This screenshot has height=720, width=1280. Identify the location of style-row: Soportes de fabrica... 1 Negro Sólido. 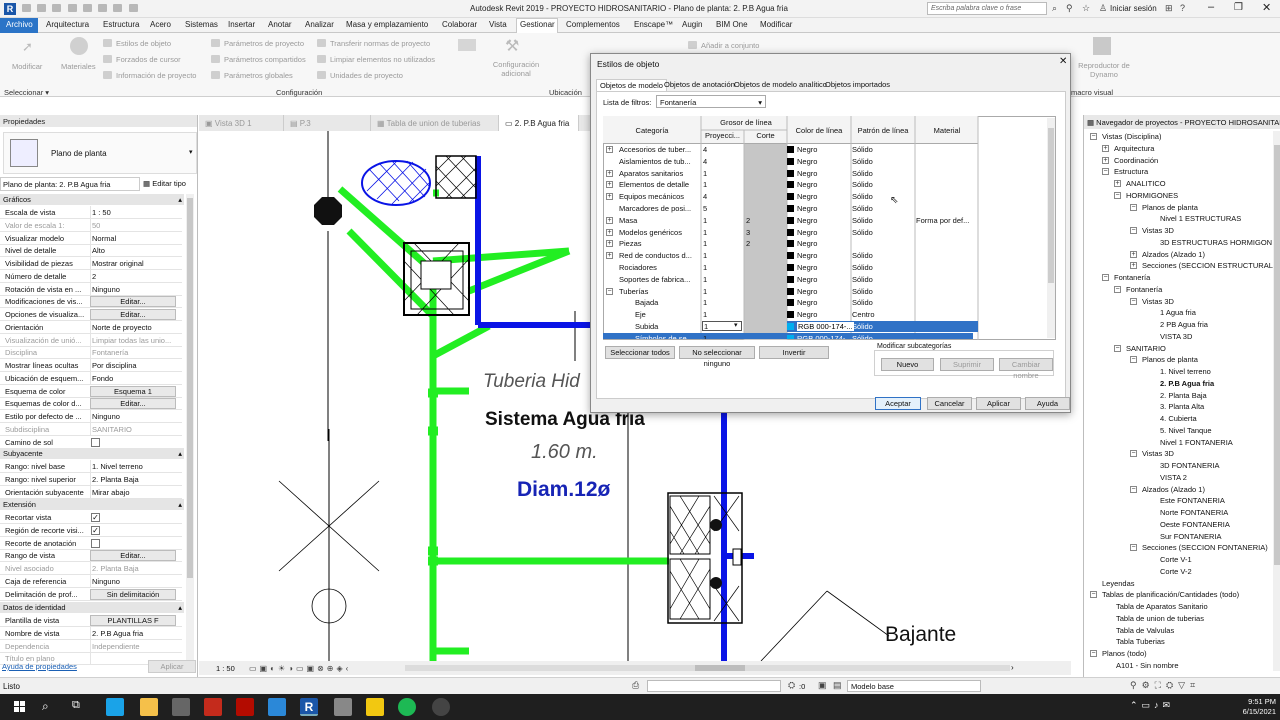
(788, 280).